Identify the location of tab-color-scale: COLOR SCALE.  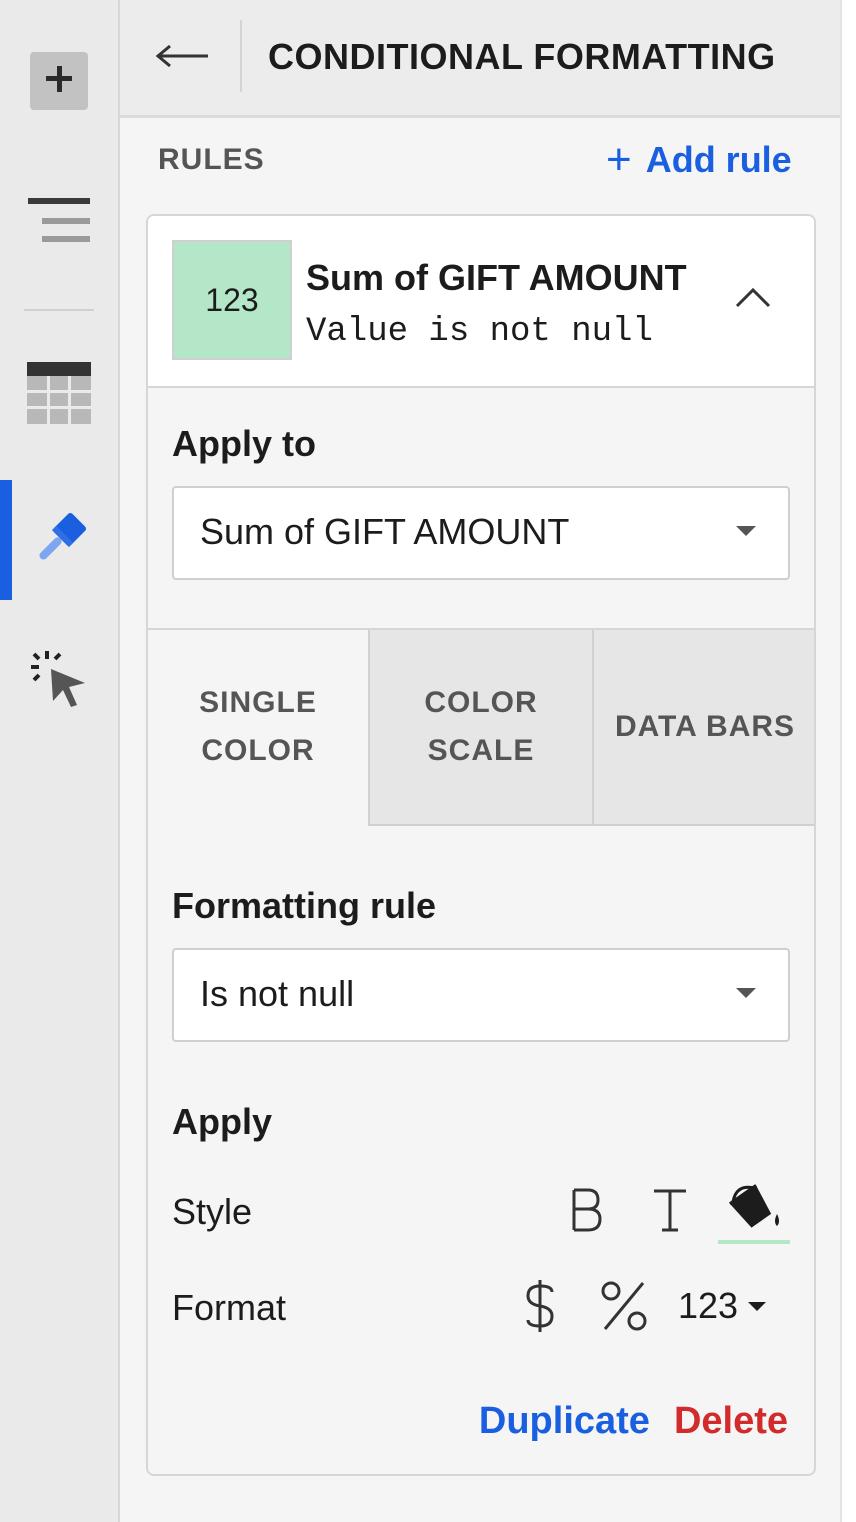
(480, 728).